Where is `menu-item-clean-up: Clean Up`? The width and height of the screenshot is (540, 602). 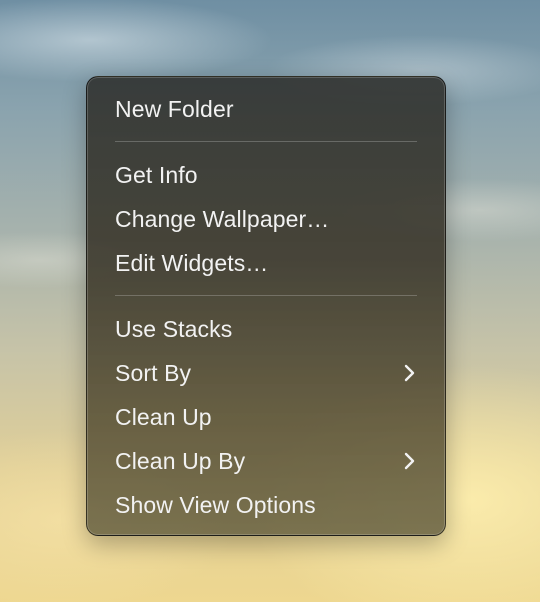
menu-item-clean-up: Clean Up is located at coordinates (266, 417).